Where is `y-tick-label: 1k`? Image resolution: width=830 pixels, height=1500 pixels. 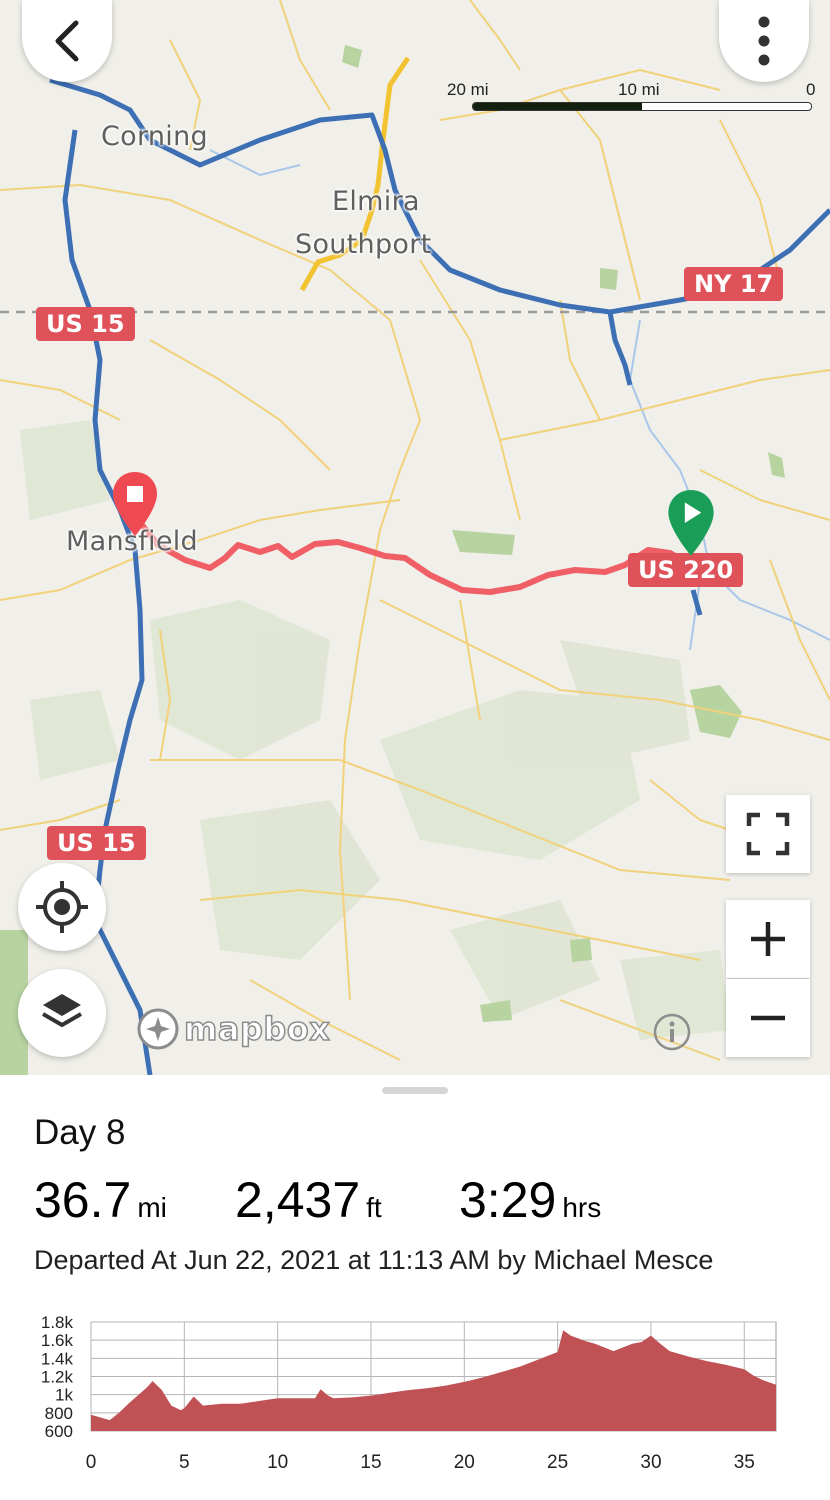 y-tick-label: 1k is located at coordinates (64, 1395).